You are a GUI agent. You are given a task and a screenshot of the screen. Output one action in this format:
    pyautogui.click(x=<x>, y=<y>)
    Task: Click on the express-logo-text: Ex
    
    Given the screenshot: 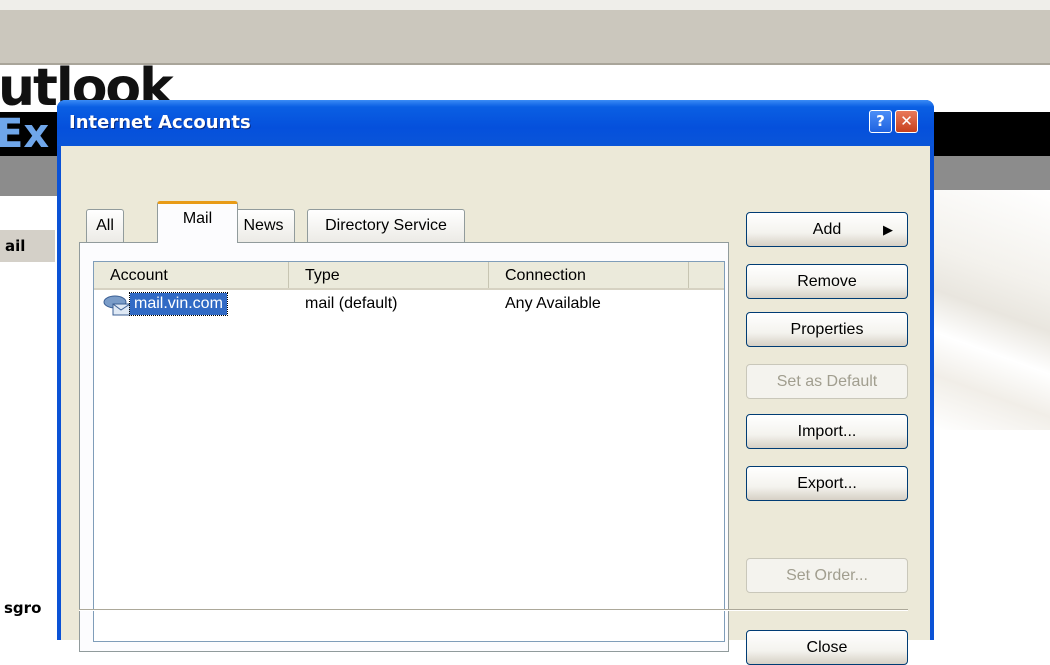 What is the action you would take?
    pyautogui.click(x=25, y=134)
    